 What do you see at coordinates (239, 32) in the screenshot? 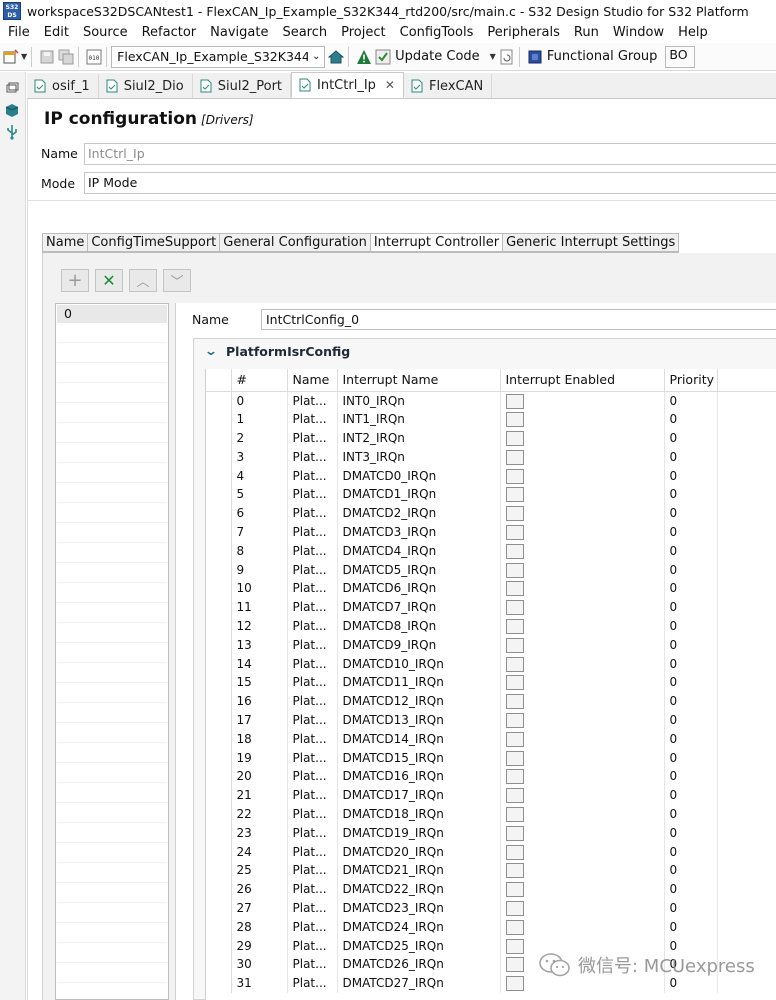
I see `menu-navigate: Navigate` at bounding box center [239, 32].